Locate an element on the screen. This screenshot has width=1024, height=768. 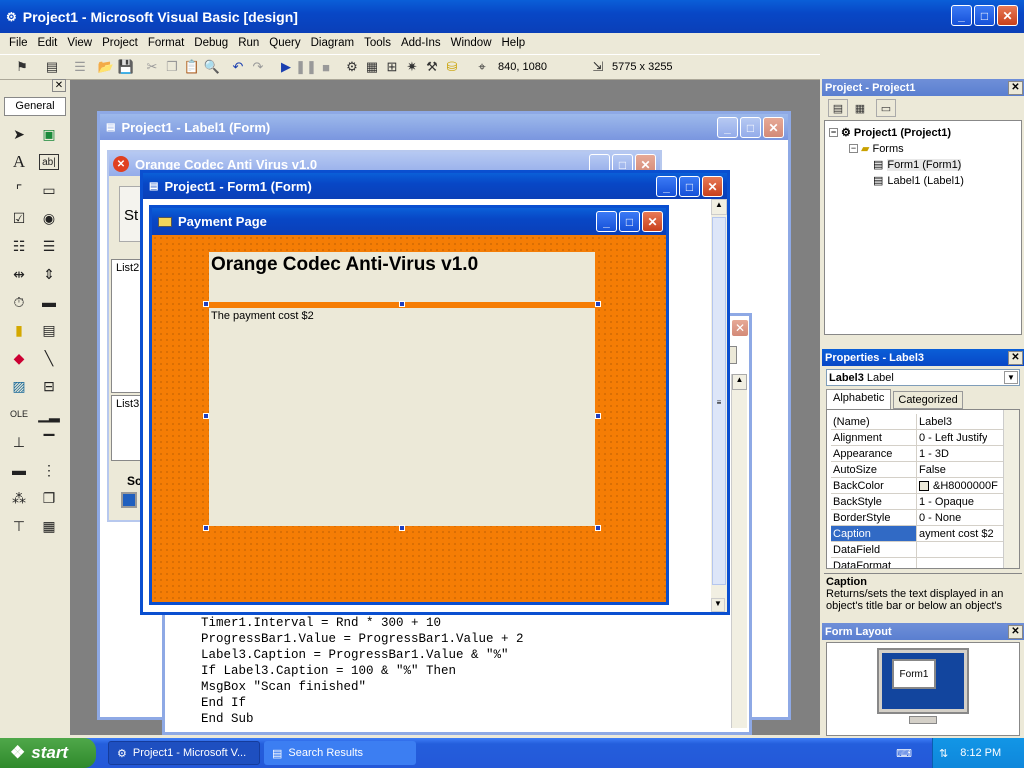
property-row: Caption ayment cost $2 is located at coordinates (925, 534).